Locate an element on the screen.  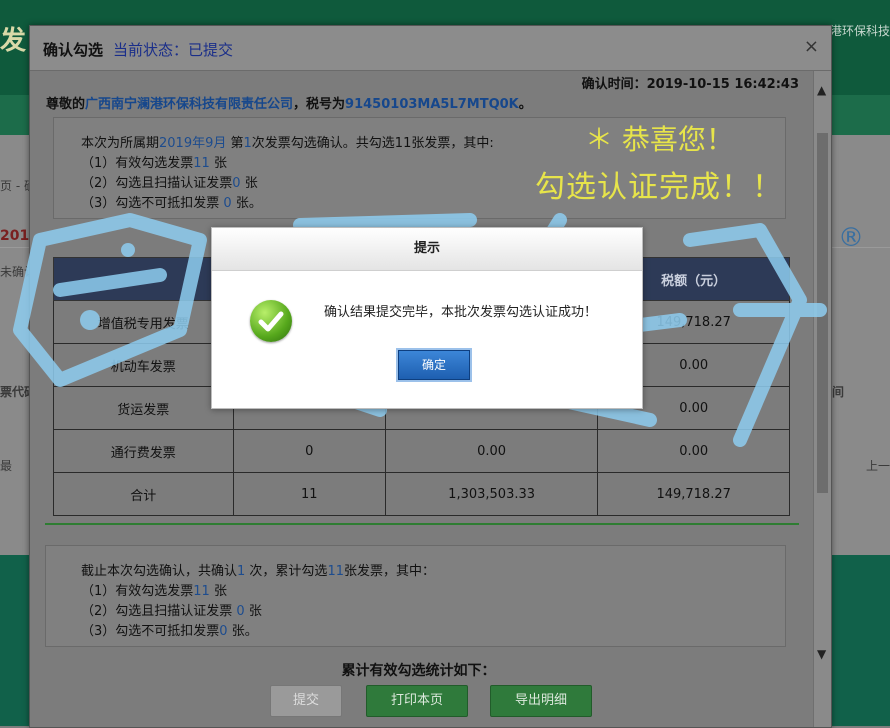
period-text: 张。 is located at coordinates (246, 203).